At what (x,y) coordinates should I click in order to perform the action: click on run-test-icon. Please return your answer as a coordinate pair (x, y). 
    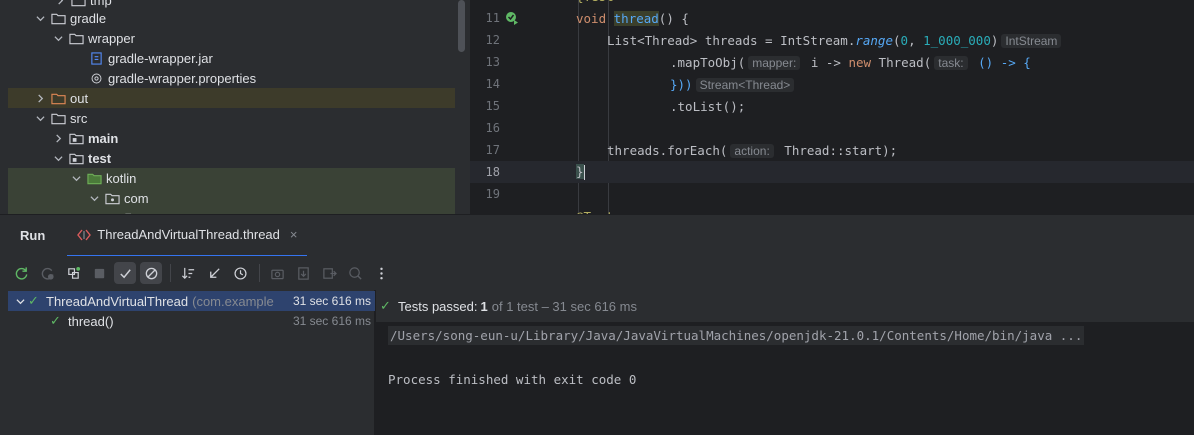
    Looking at the image, I should click on (512, 18).